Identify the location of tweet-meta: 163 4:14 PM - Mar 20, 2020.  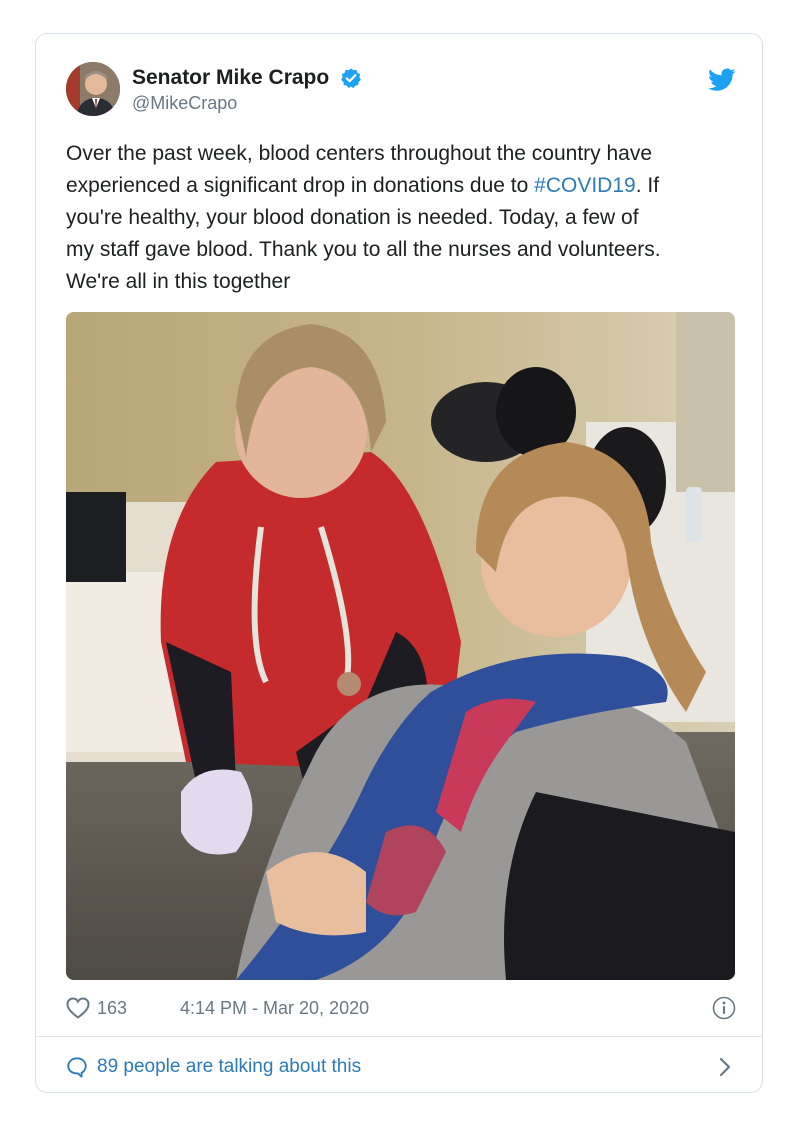
(401, 1009).